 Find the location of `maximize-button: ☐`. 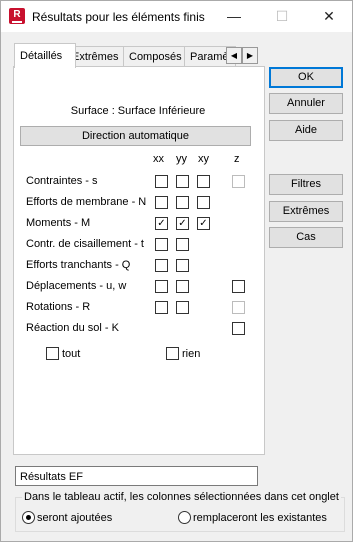

maximize-button: ☐ is located at coordinates (282, 16).